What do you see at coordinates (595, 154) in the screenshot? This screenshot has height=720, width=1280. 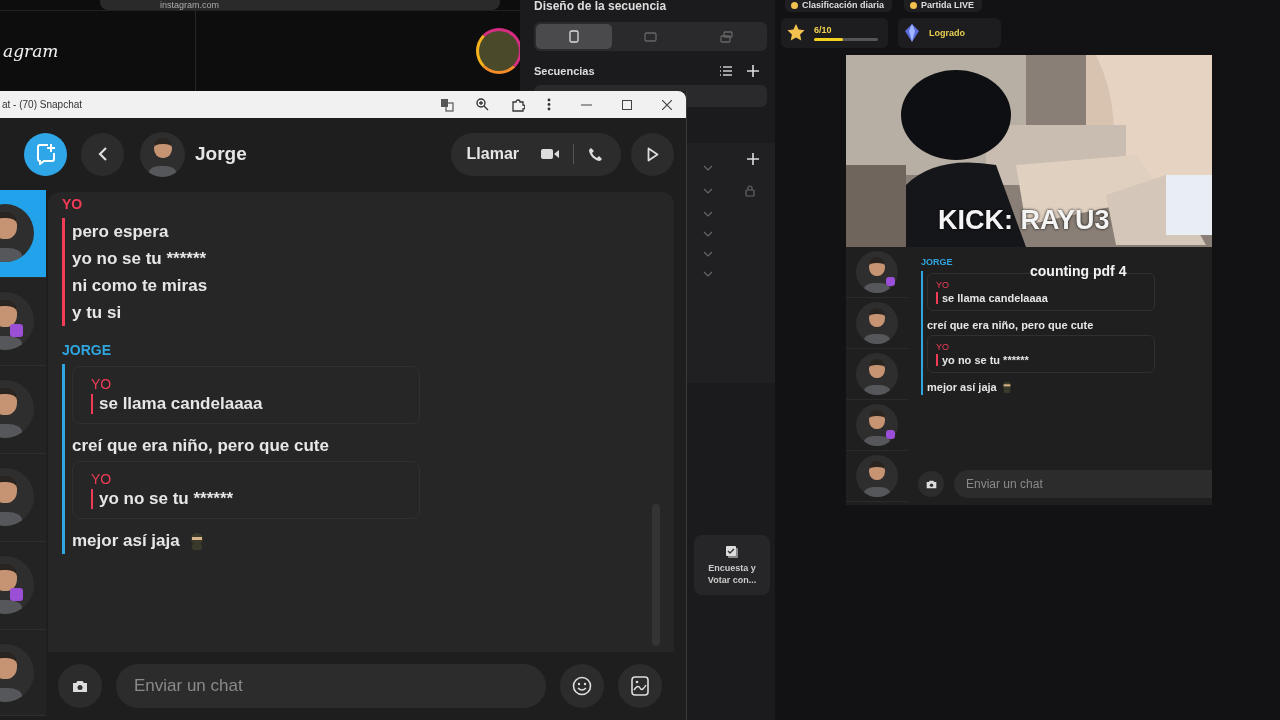 I see `phone-icon` at bounding box center [595, 154].